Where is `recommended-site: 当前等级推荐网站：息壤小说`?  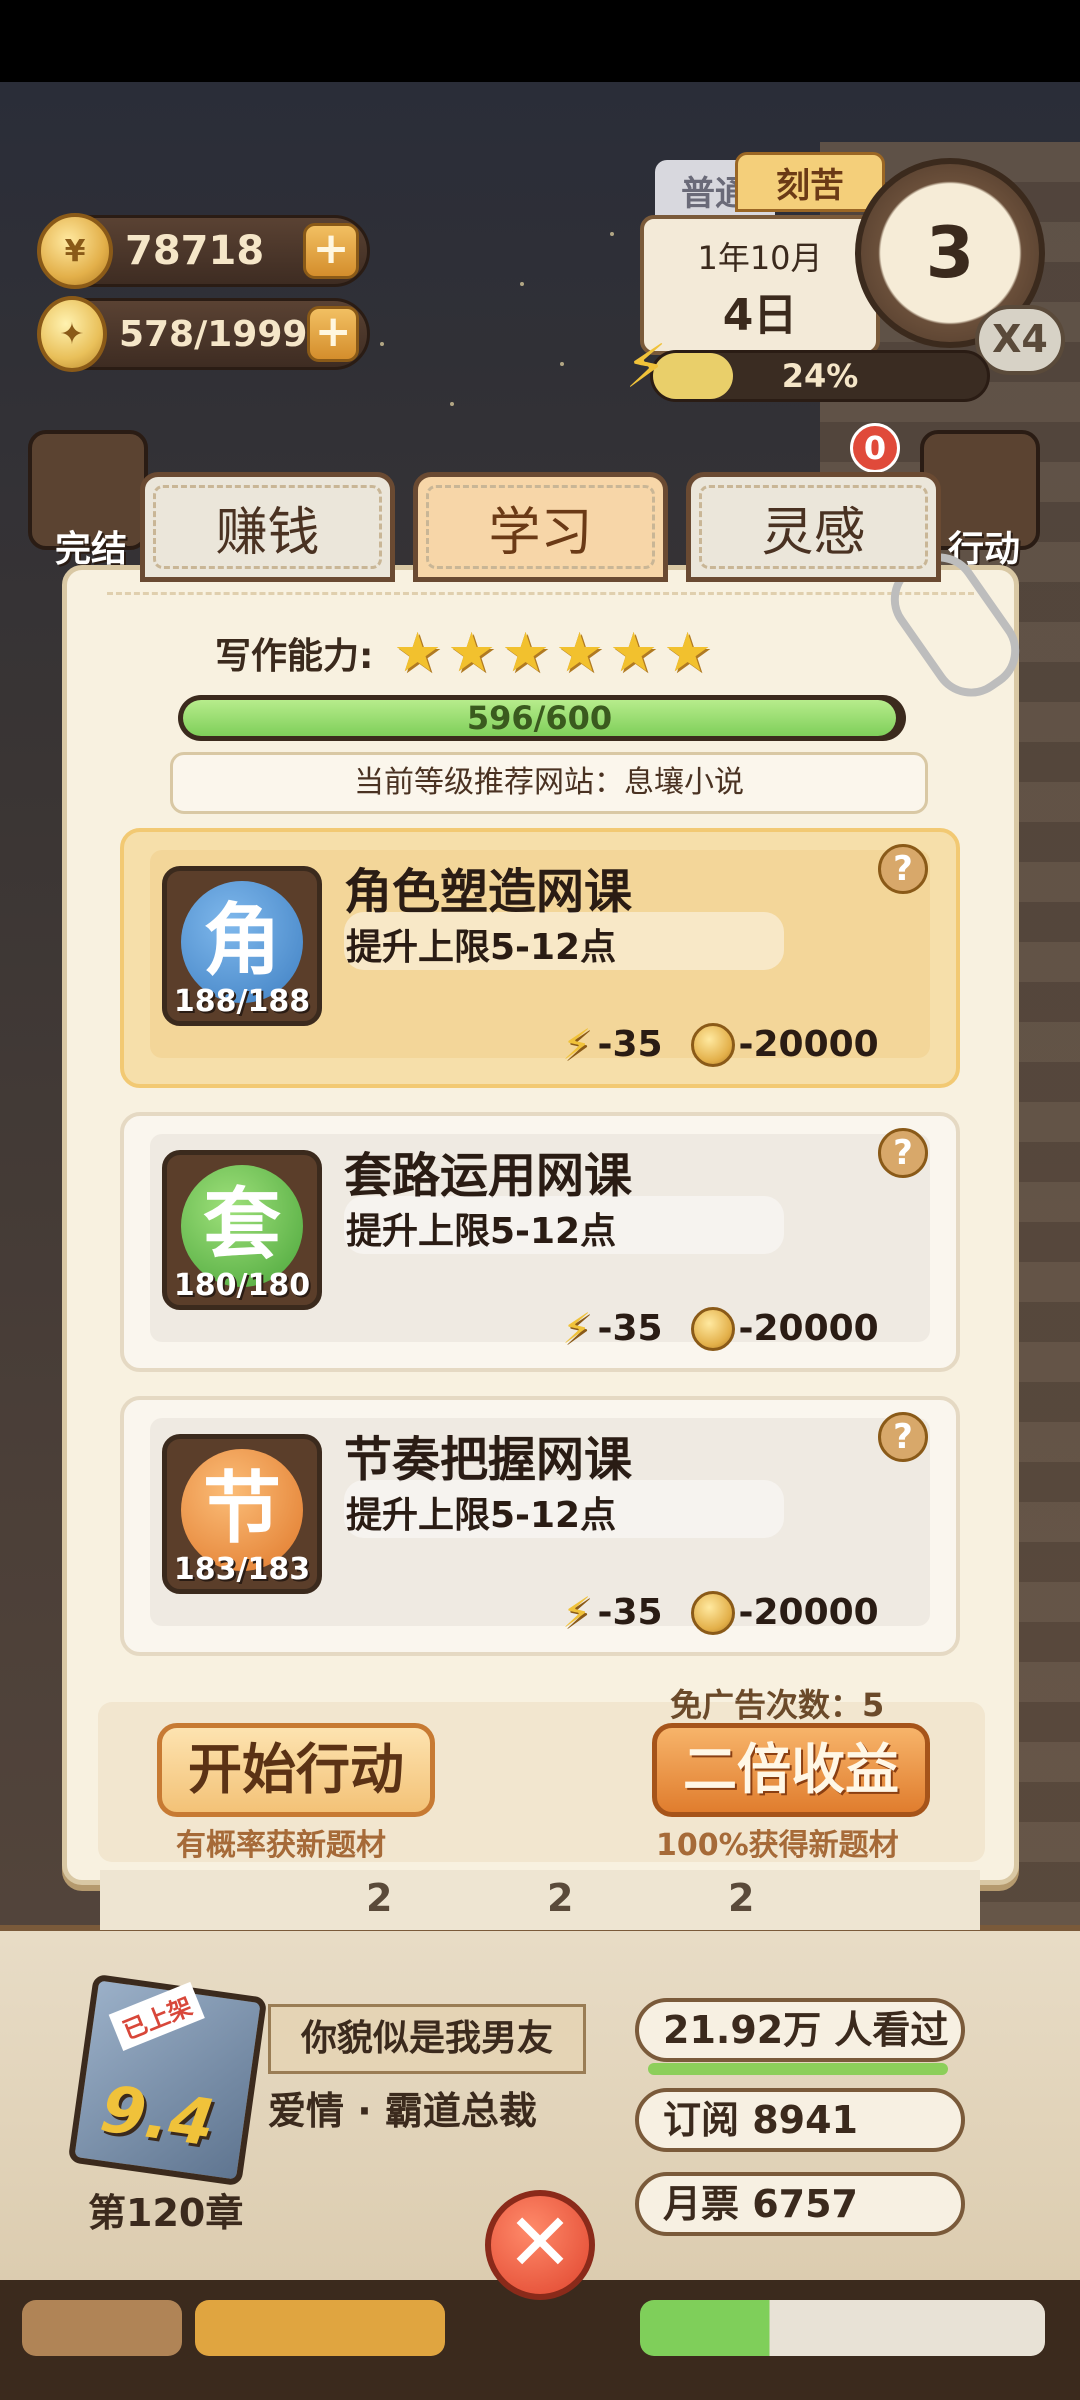
recommended-site: 当前等级推荐网站：息壤小说 is located at coordinates (549, 783).